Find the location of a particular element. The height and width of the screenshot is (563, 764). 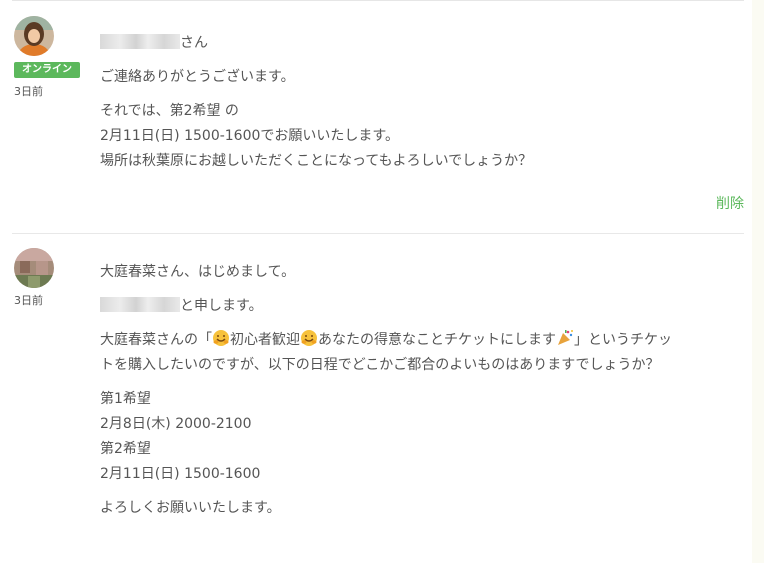

greeting-line: さん is located at coordinates (420, 43).